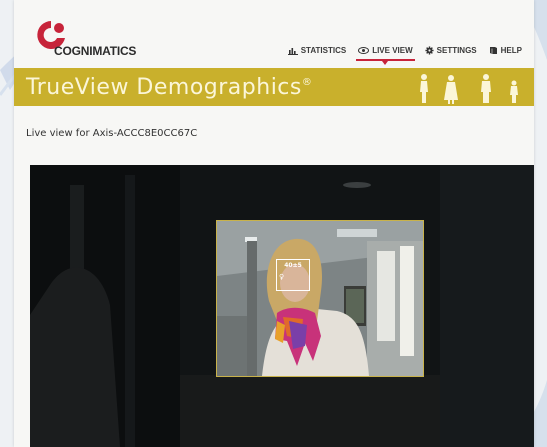 The height and width of the screenshot is (447, 547). Describe the element at coordinates (323, 50) in the screenshot. I see `nav-statistics-label: STATISTICS` at that location.